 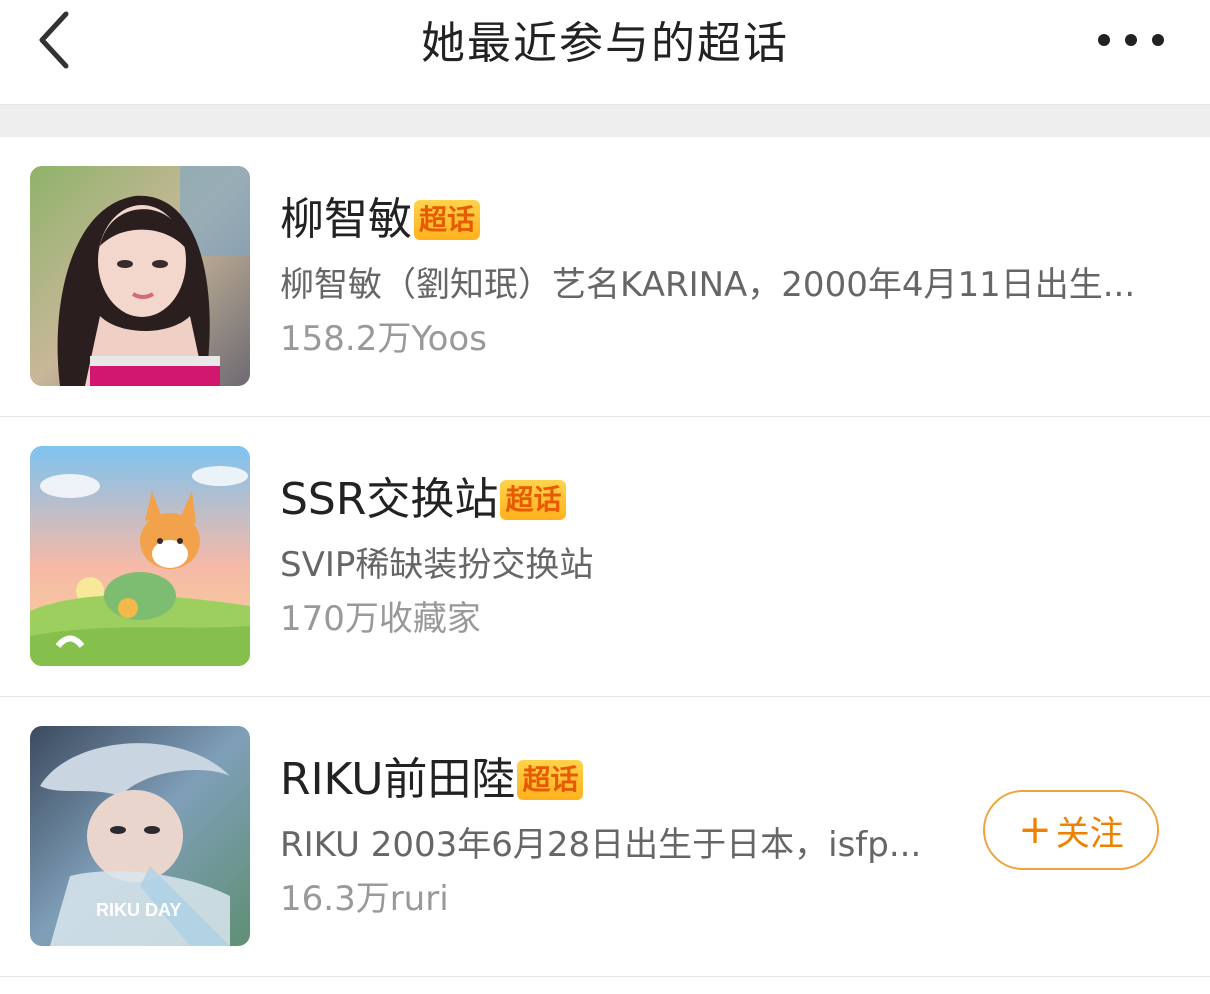 I want to click on topic-title-line: RIKU前田陸 超话, so click(x=432, y=780).